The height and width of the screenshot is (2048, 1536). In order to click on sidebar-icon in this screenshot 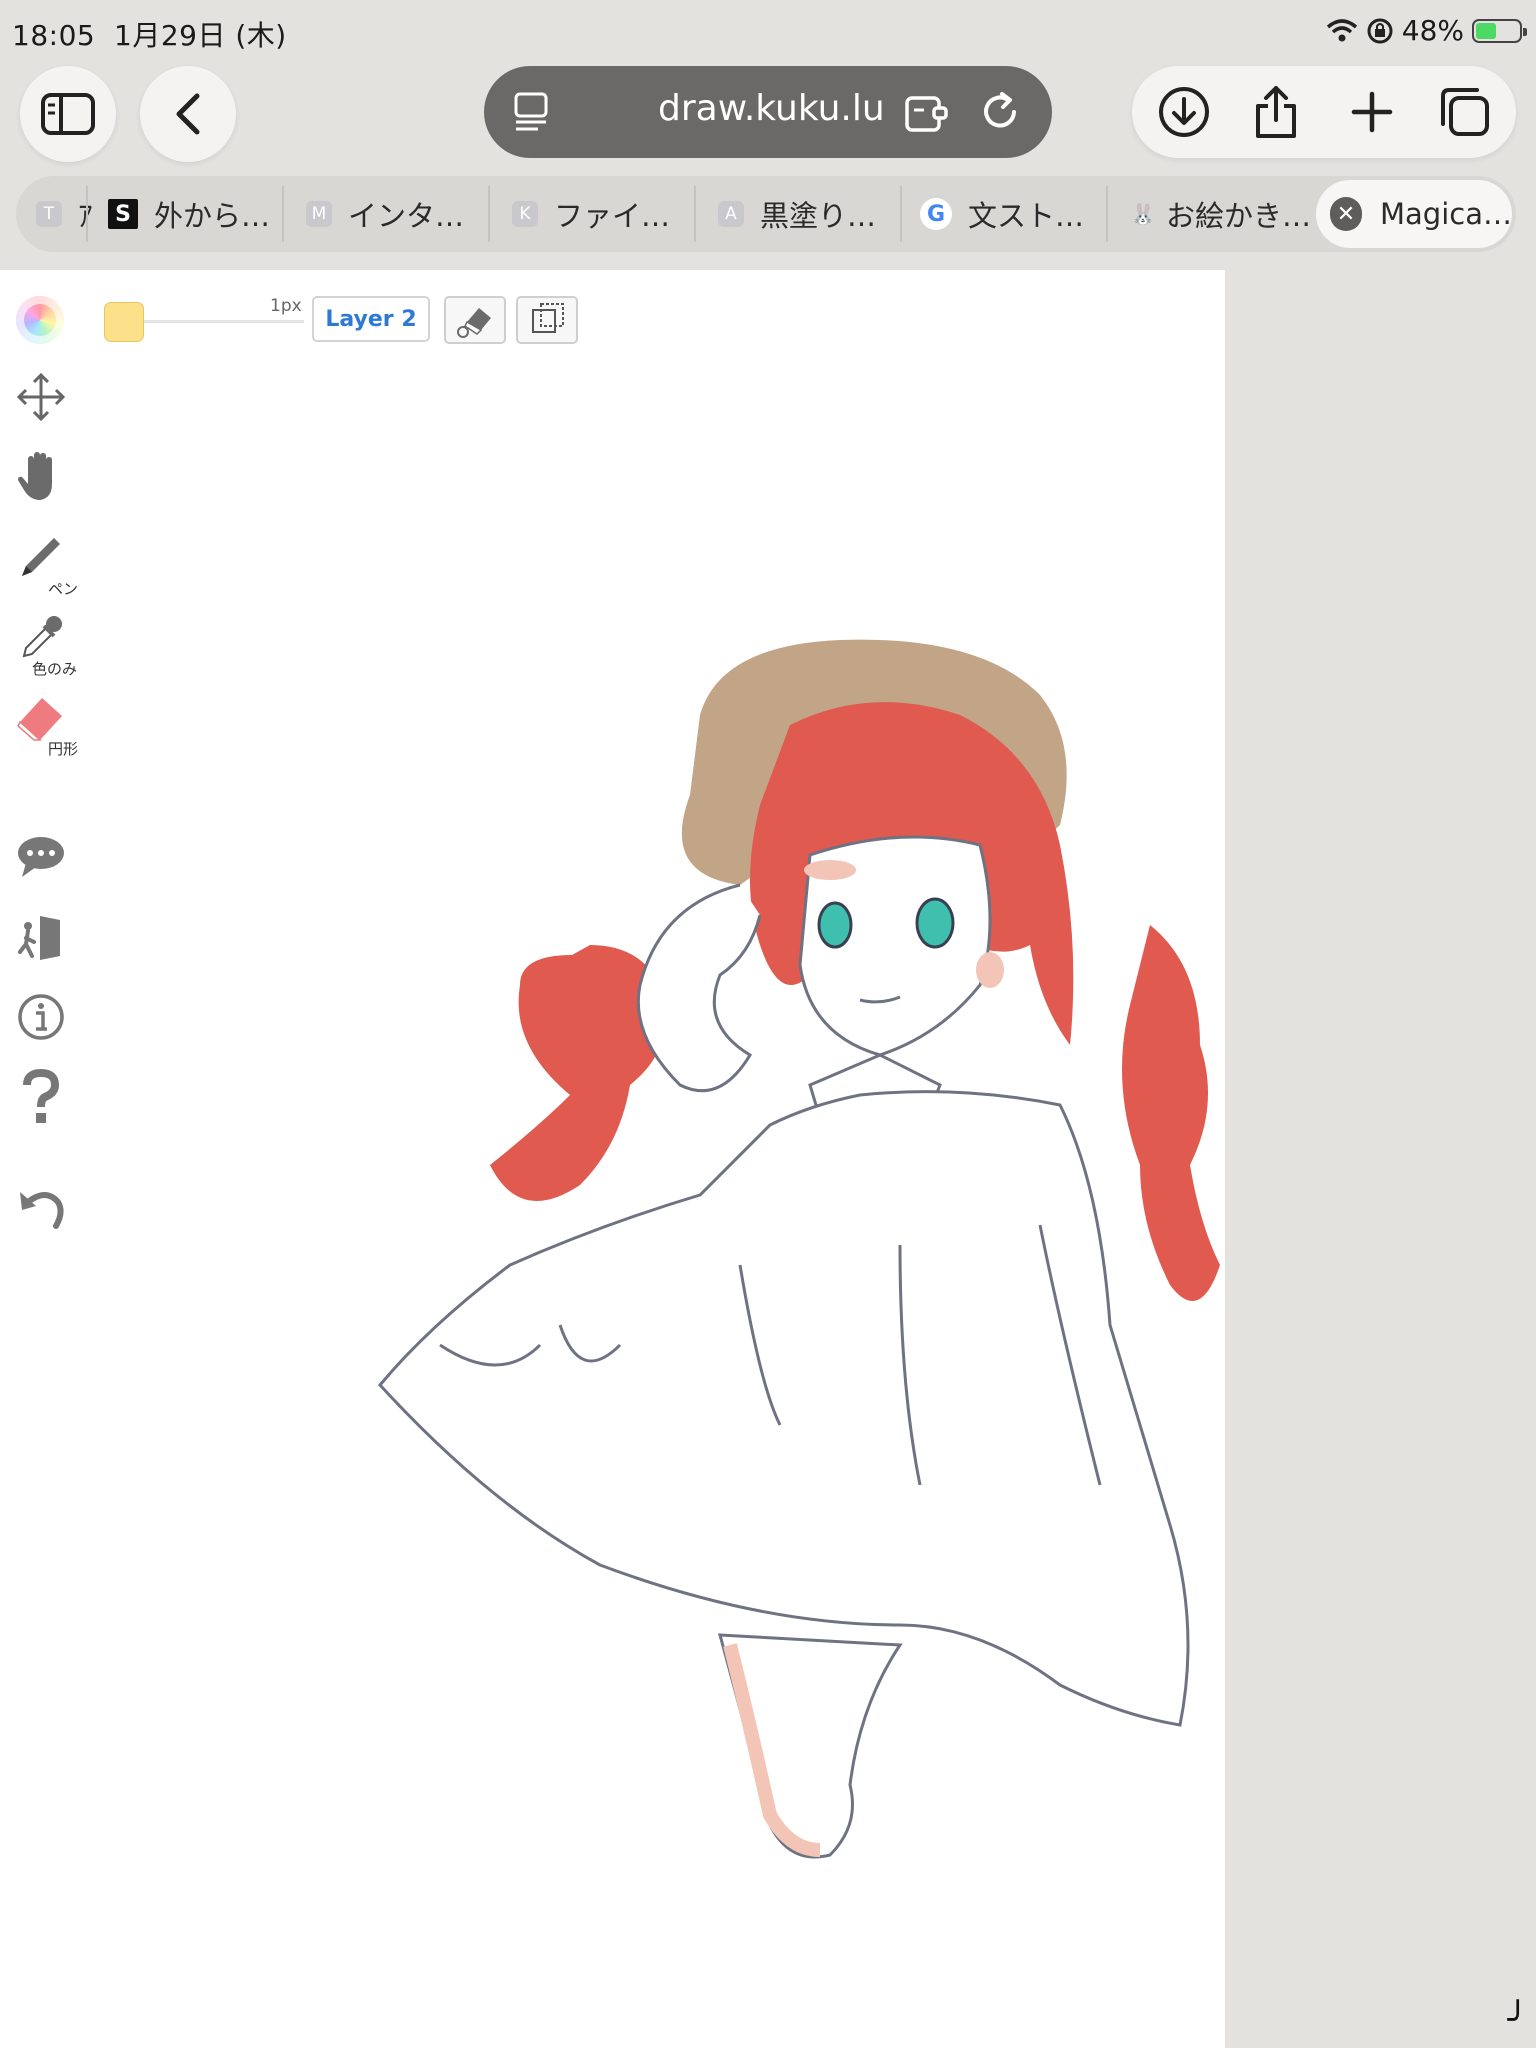, I will do `click(68, 114)`.